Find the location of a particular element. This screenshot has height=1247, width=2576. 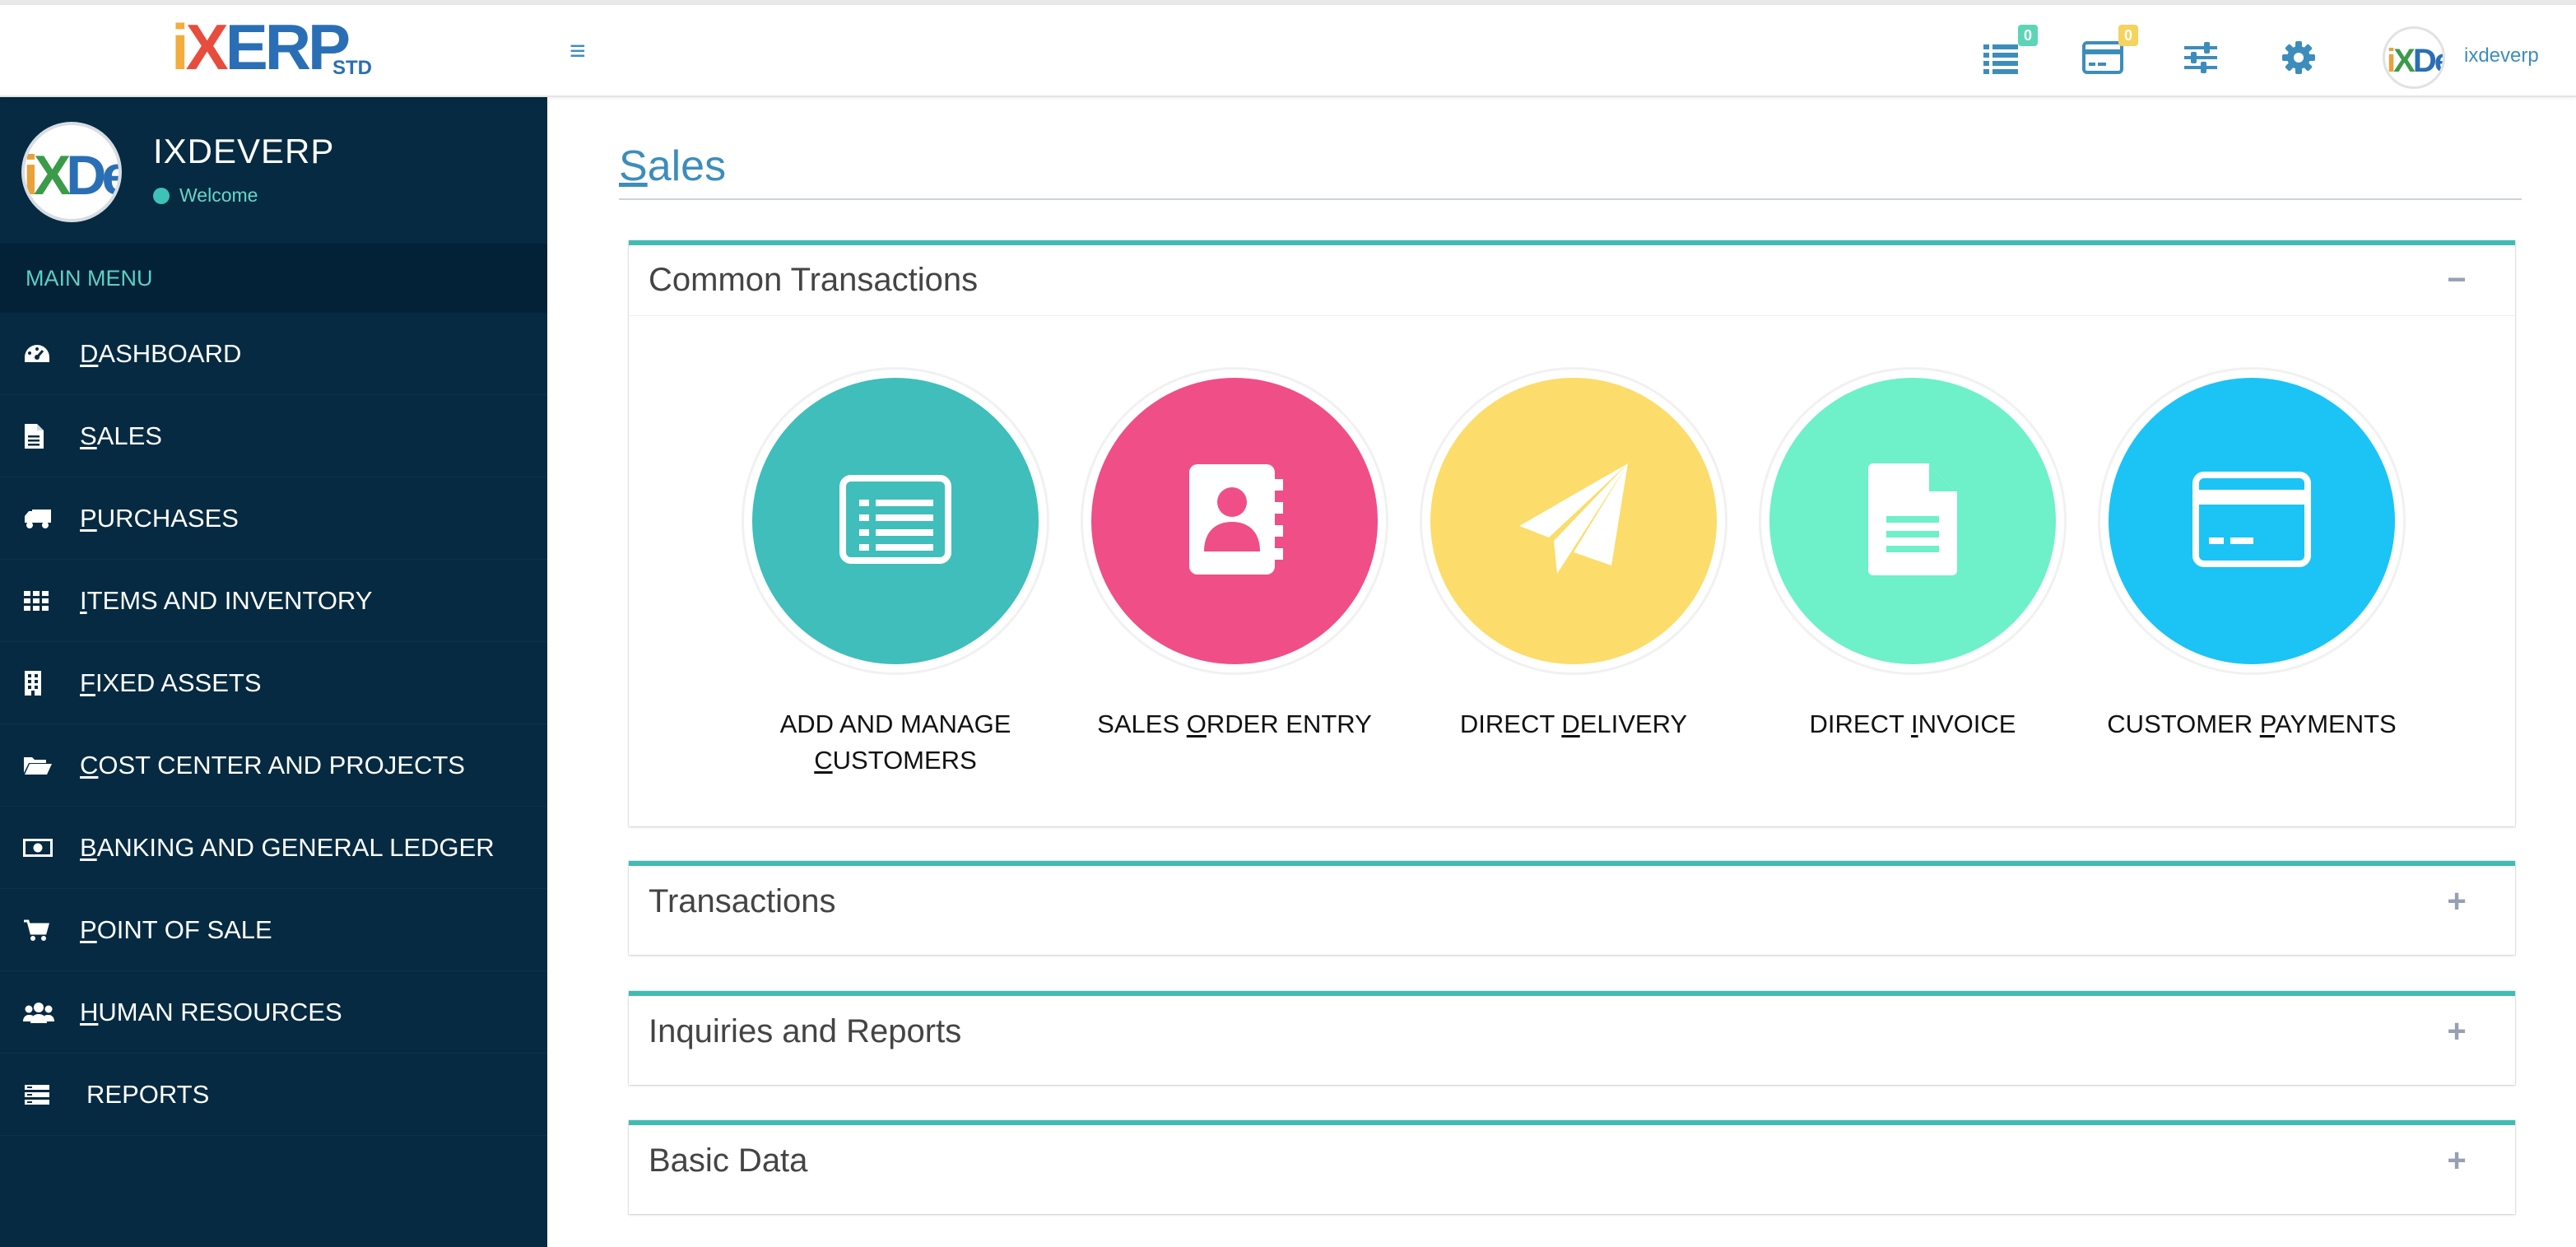

reports-icon is located at coordinates (41, 1094).